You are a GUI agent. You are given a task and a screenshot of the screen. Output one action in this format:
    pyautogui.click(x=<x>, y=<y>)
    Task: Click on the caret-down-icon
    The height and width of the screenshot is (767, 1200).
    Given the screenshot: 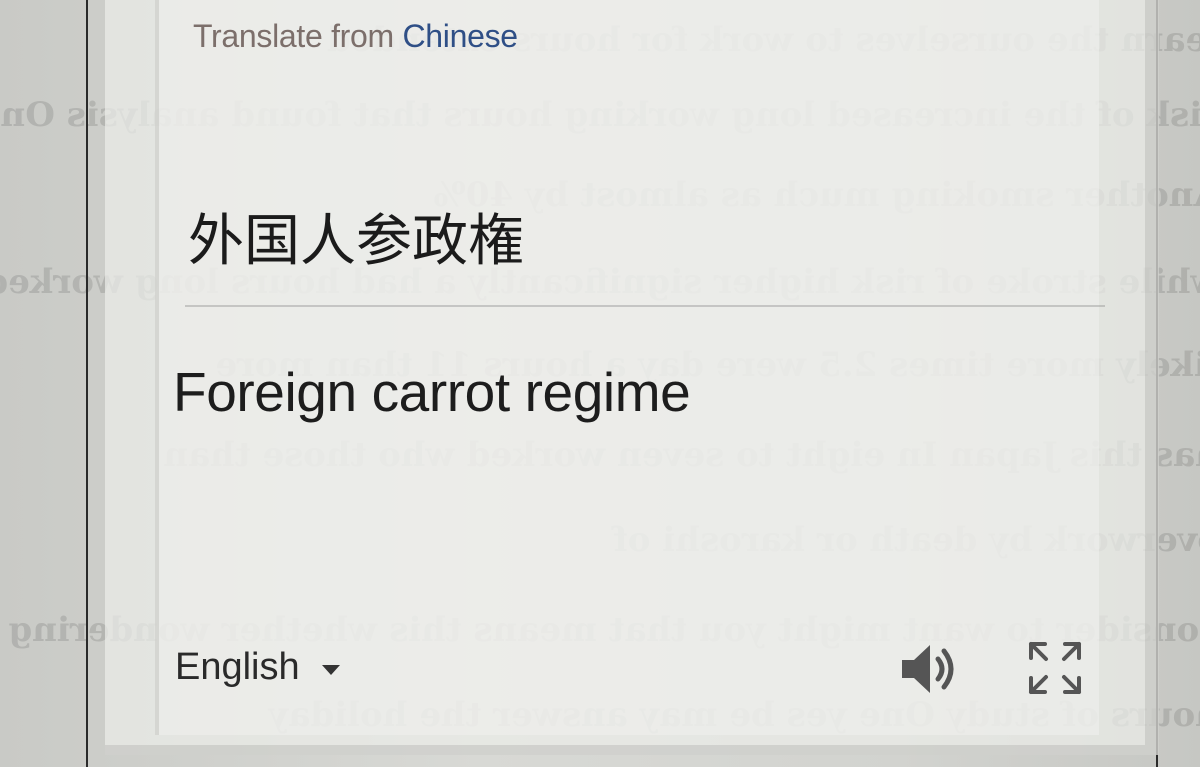 What is the action you would take?
    pyautogui.click(x=330, y=669)
    